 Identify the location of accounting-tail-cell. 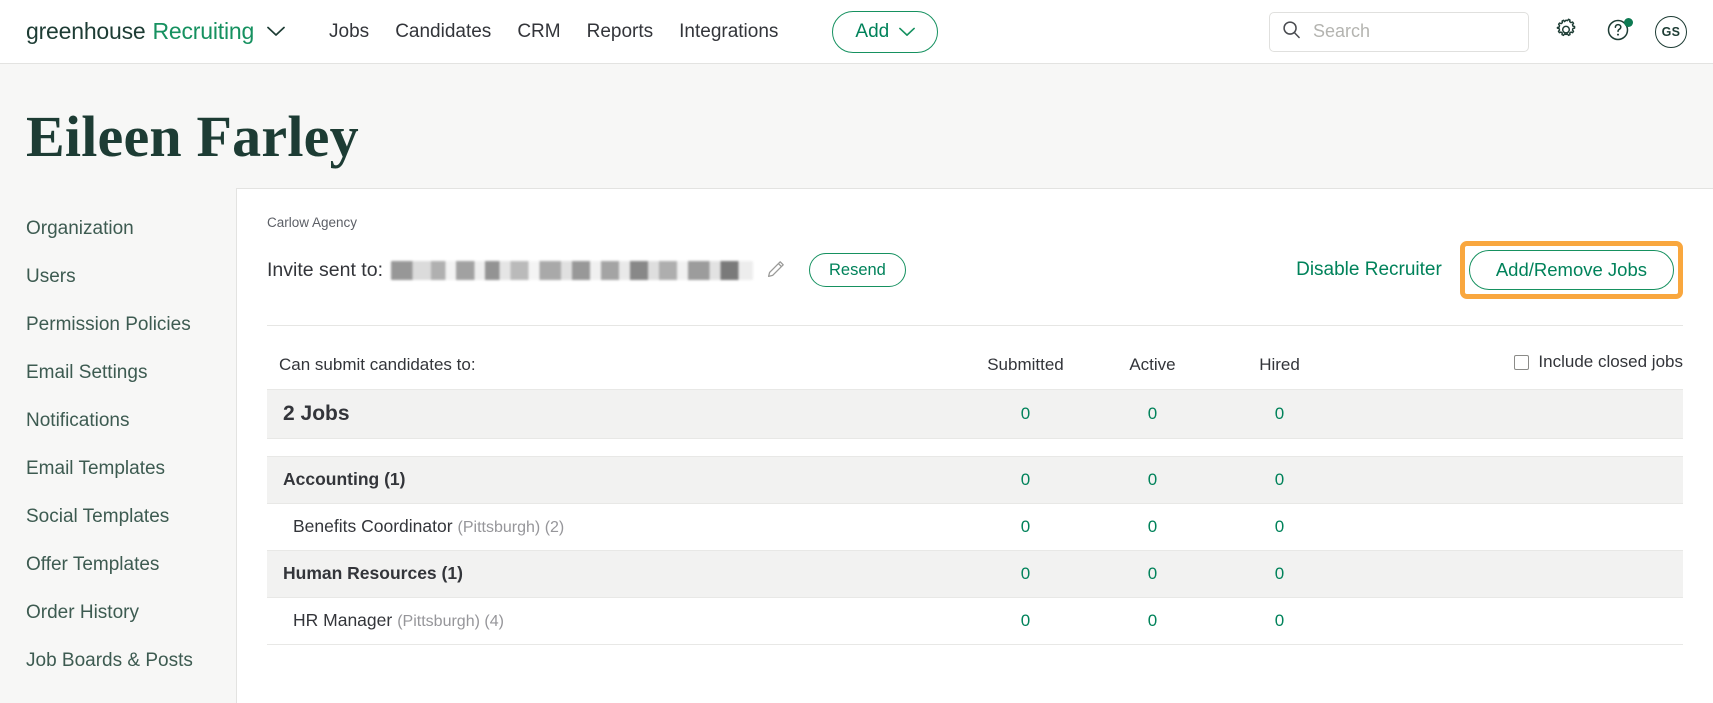
(1513, 479).